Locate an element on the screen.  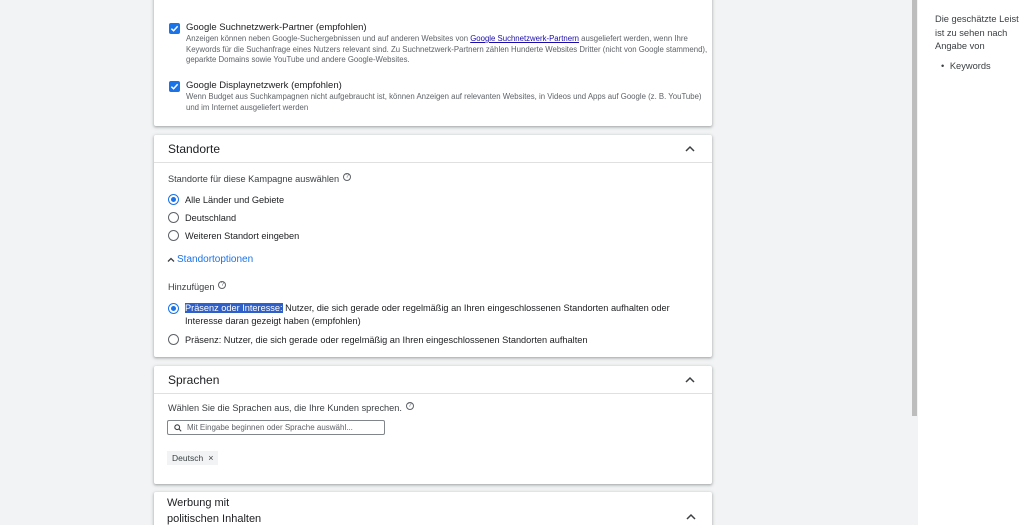
search-partners-checkbox is located at coordinates (174, 28).